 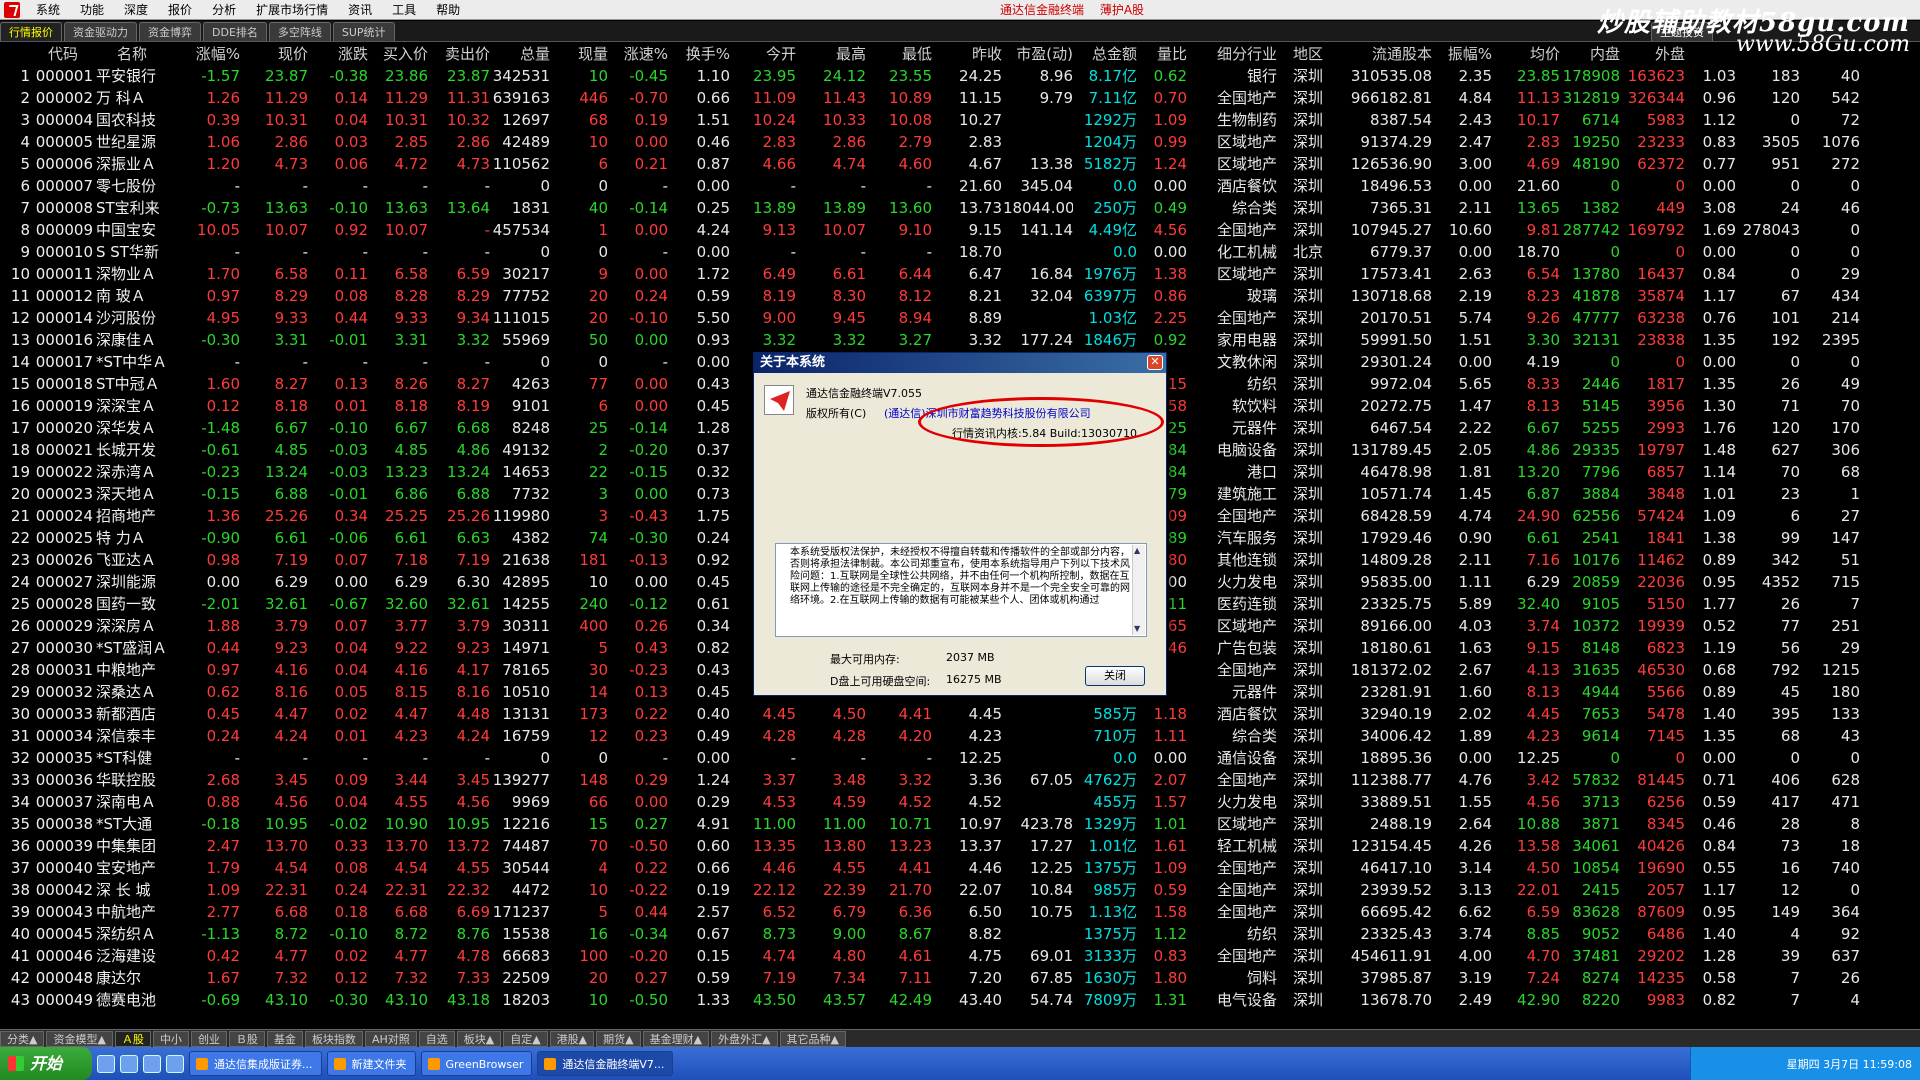 What do you see at coordinates (1464, 54) in the screenshot?
I see `column-header: 振幅%` at bounding box center [1464, 54].